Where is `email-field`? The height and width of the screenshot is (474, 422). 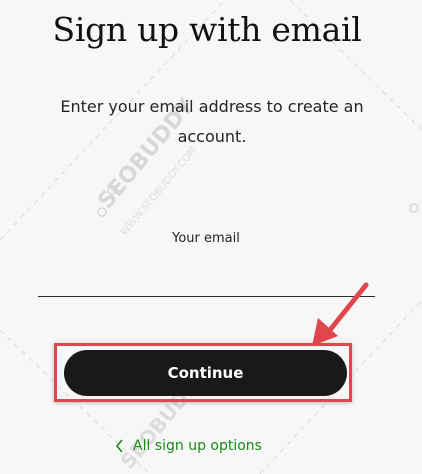 email-field is located at coordinates (206, 276).